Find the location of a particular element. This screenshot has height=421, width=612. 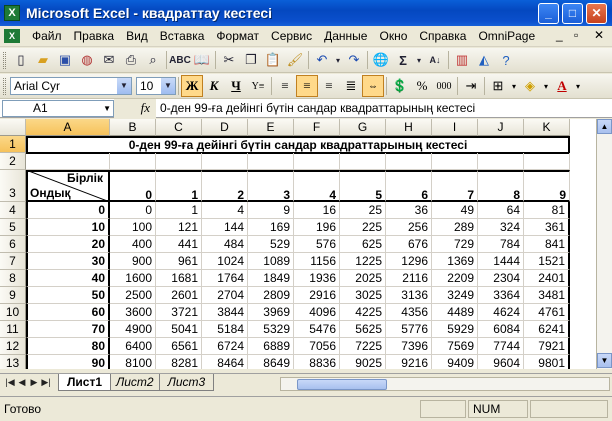

first-sheet-icon: |◀ is located at coordinates (10, 382).